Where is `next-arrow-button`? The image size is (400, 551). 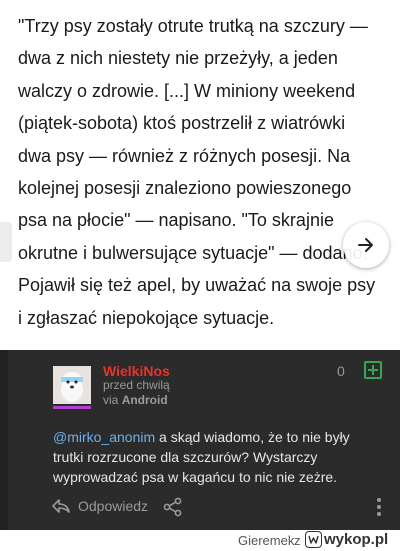
next-arrow-button is located at coordinates (366, 245).